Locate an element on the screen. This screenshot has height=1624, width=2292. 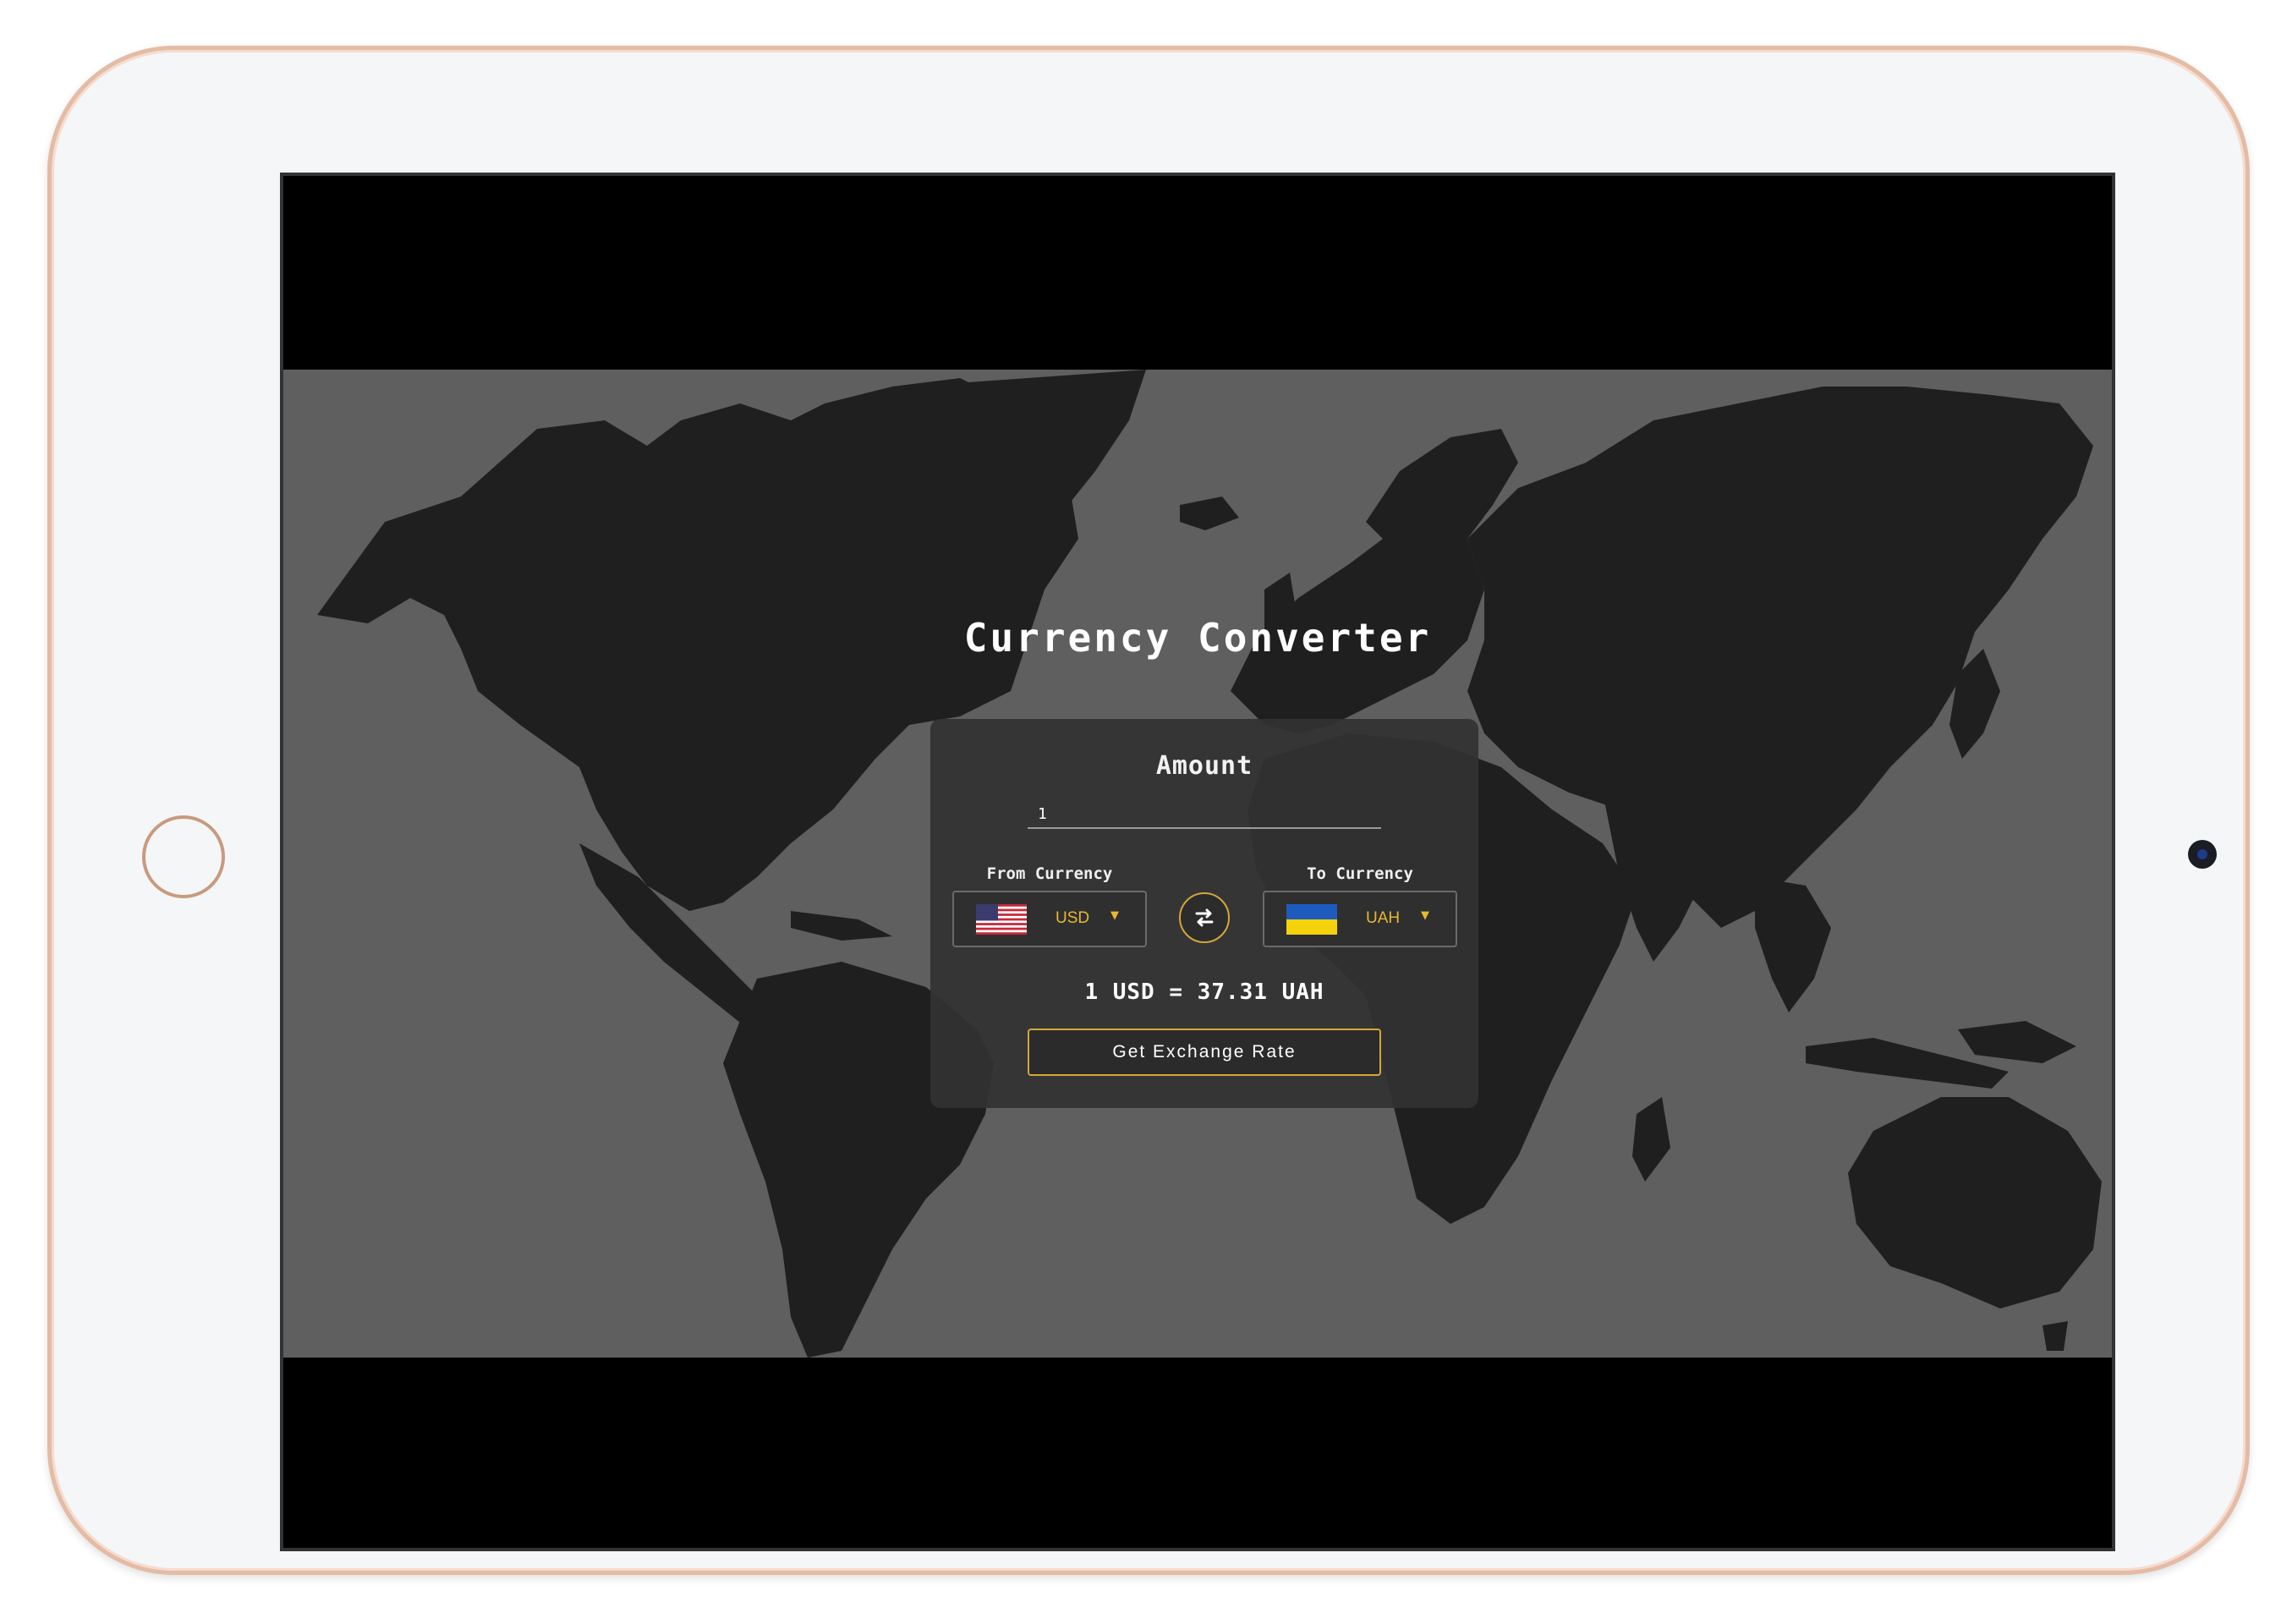
from-currency-code: USD is located at coordinates (1073, 918).